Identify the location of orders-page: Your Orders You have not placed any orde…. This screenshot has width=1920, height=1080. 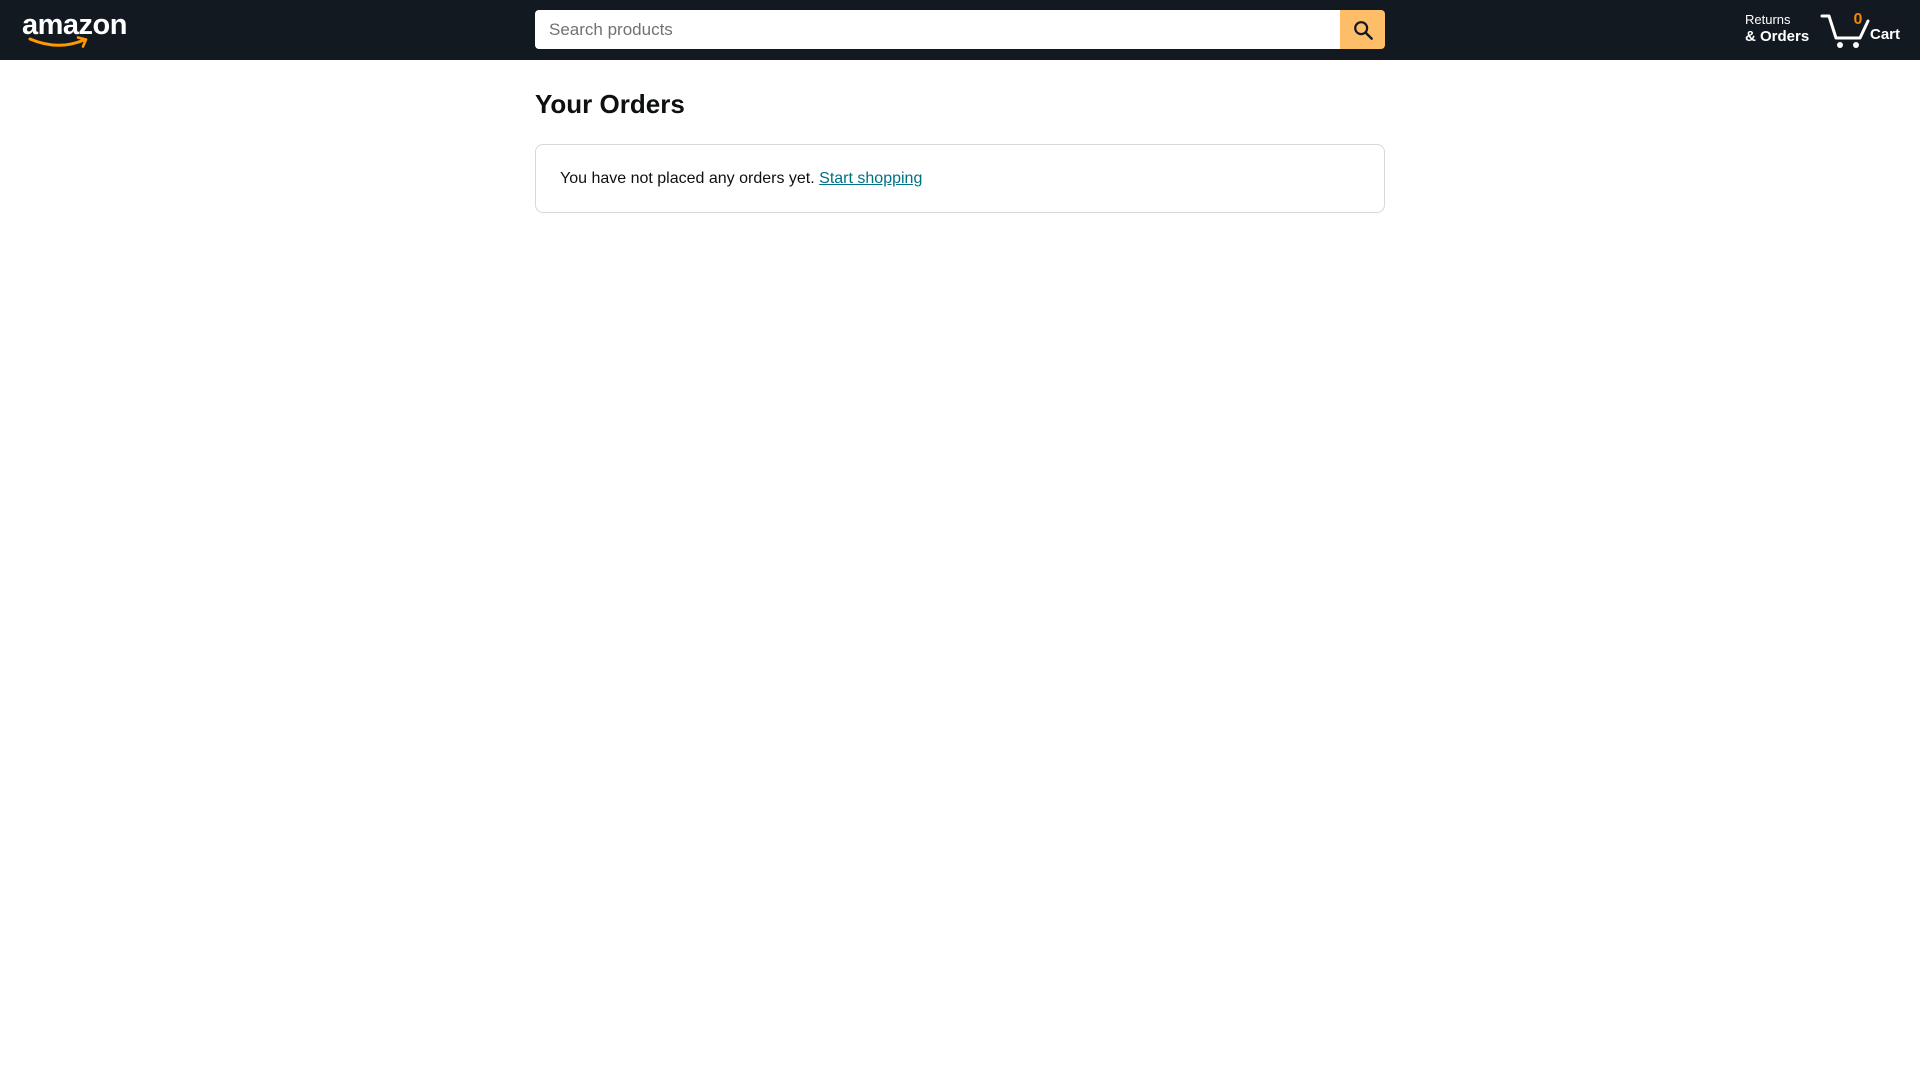
(960, 136).